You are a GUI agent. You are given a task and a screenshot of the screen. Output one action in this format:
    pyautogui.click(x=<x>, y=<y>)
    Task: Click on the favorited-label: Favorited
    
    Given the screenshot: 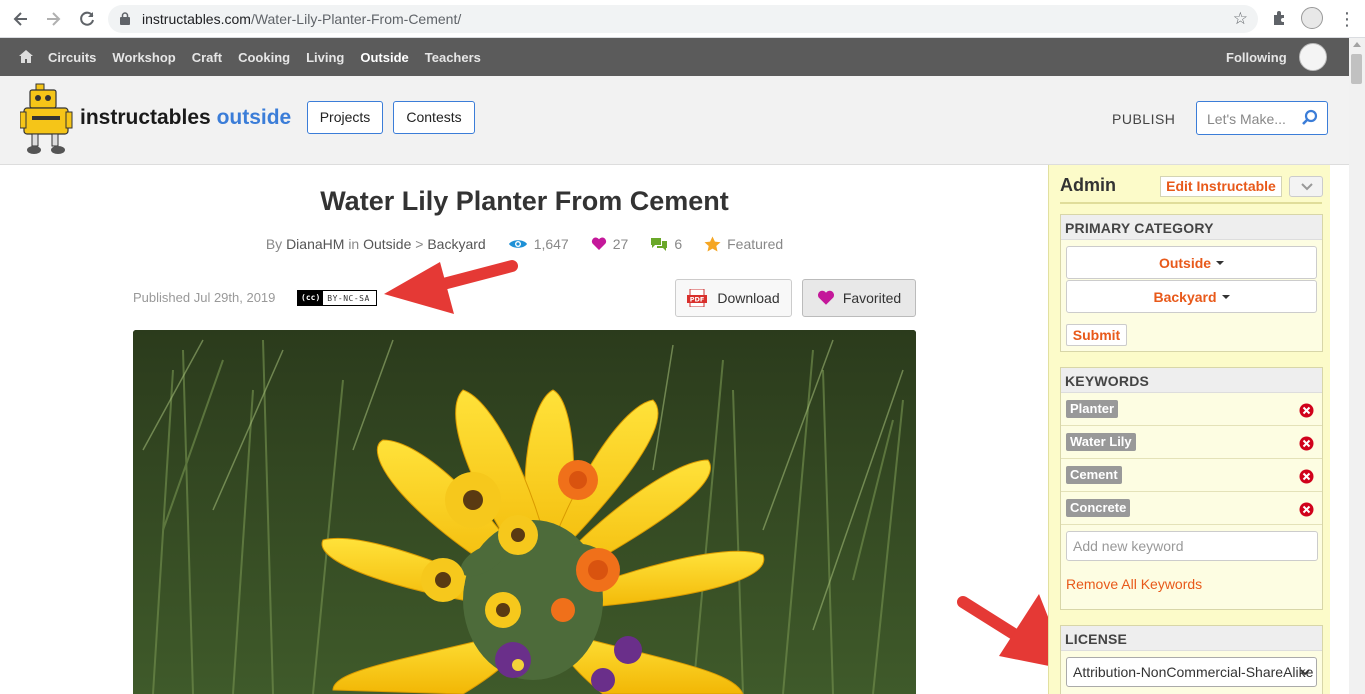 What is the action you would take?
    pyautogui.click(x=872, y=298)
    